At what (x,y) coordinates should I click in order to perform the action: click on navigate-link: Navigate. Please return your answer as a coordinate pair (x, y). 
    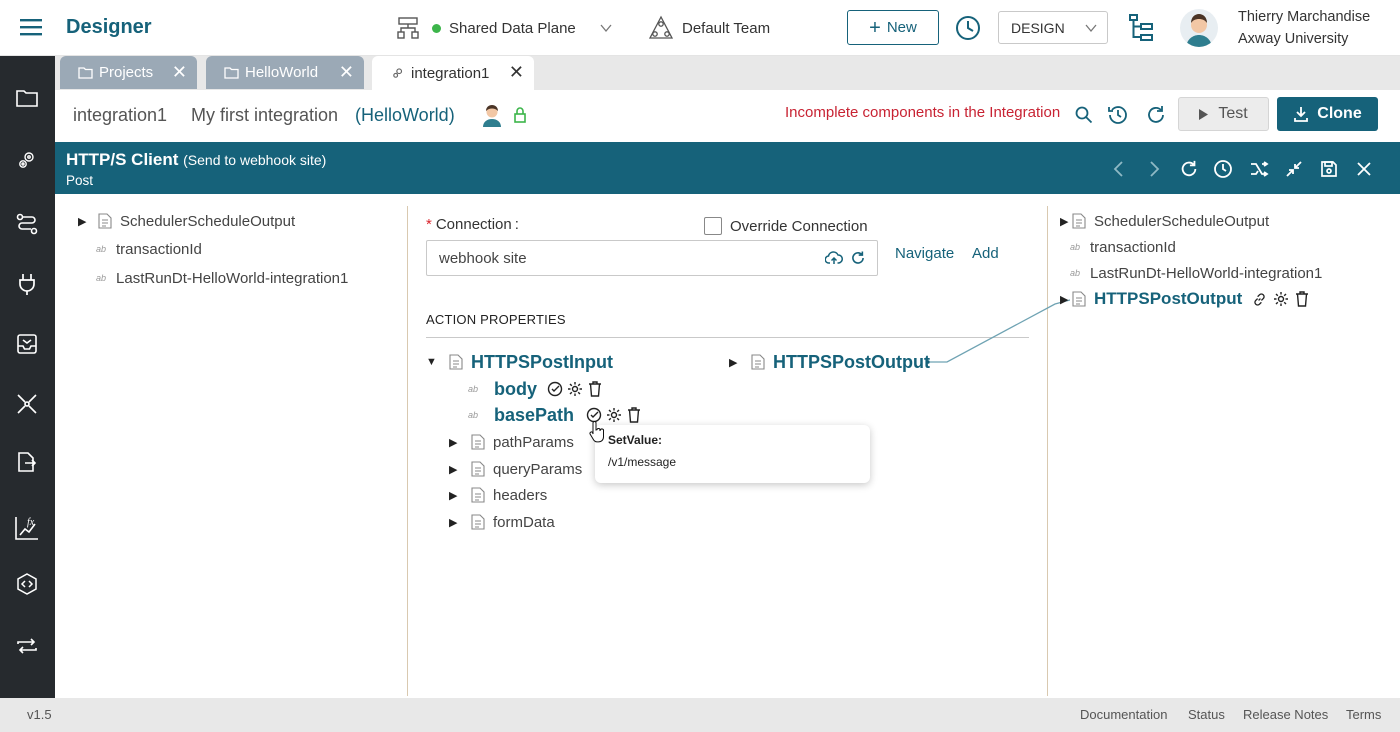
    Looking at the image, I should click on (924, 253).